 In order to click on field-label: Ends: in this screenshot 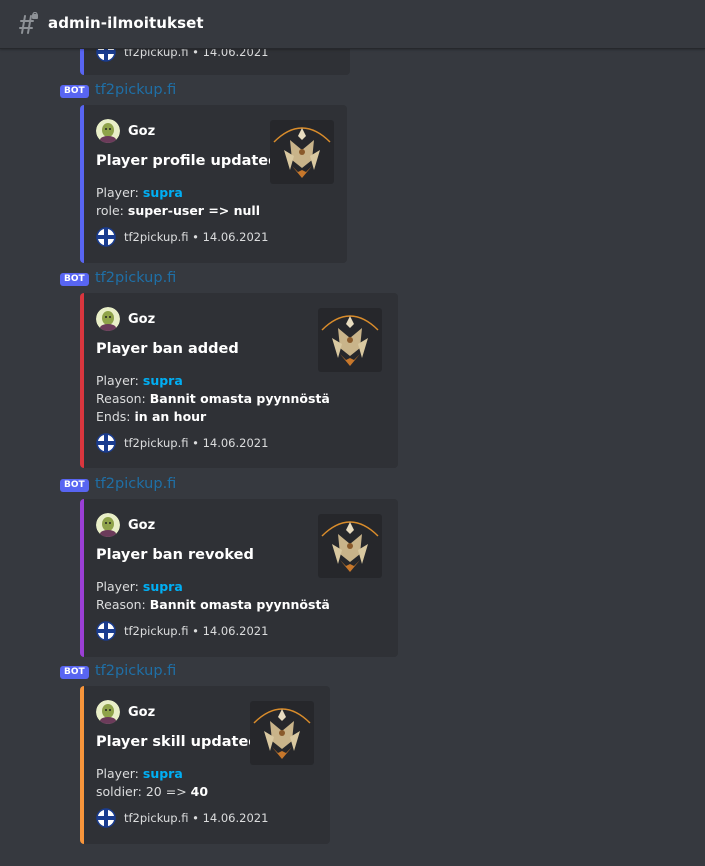, I will do `click(115, 416)`.